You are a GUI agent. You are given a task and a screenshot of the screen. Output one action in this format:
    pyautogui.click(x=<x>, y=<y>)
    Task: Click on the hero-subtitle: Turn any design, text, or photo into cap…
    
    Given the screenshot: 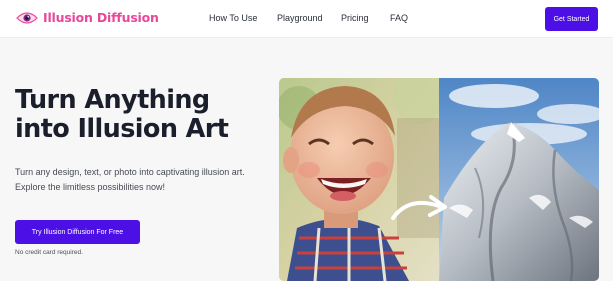 What is the action you would take?
    pyautogui.click(x=130, y=179)
    